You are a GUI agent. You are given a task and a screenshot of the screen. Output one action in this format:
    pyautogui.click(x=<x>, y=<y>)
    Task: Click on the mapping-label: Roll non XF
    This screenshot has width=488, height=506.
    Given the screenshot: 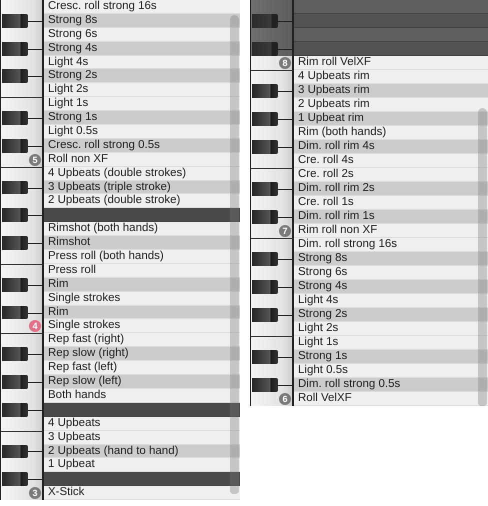 What is the action you would take?
    pyautogui.click(x=142, y=159)
    